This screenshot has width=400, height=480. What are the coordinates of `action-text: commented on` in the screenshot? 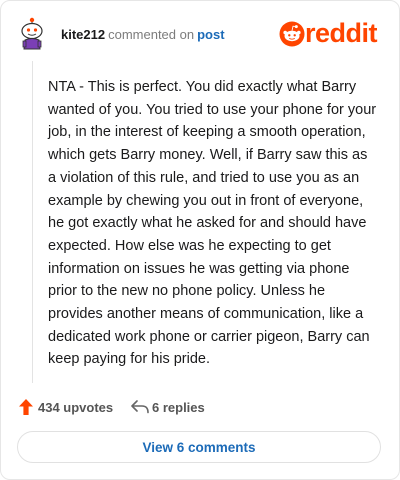 It's located at (151, 34).